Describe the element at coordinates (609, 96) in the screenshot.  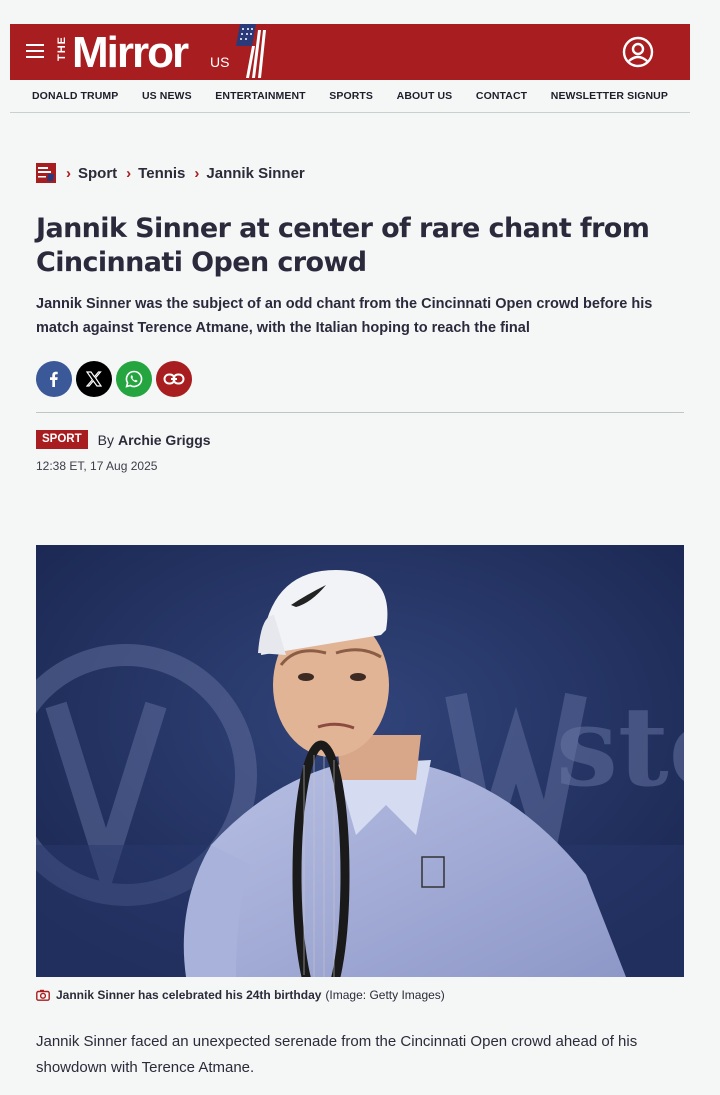
I see `nav-newsletter-signup: NEWSLETTER SIGNUP` at that location.